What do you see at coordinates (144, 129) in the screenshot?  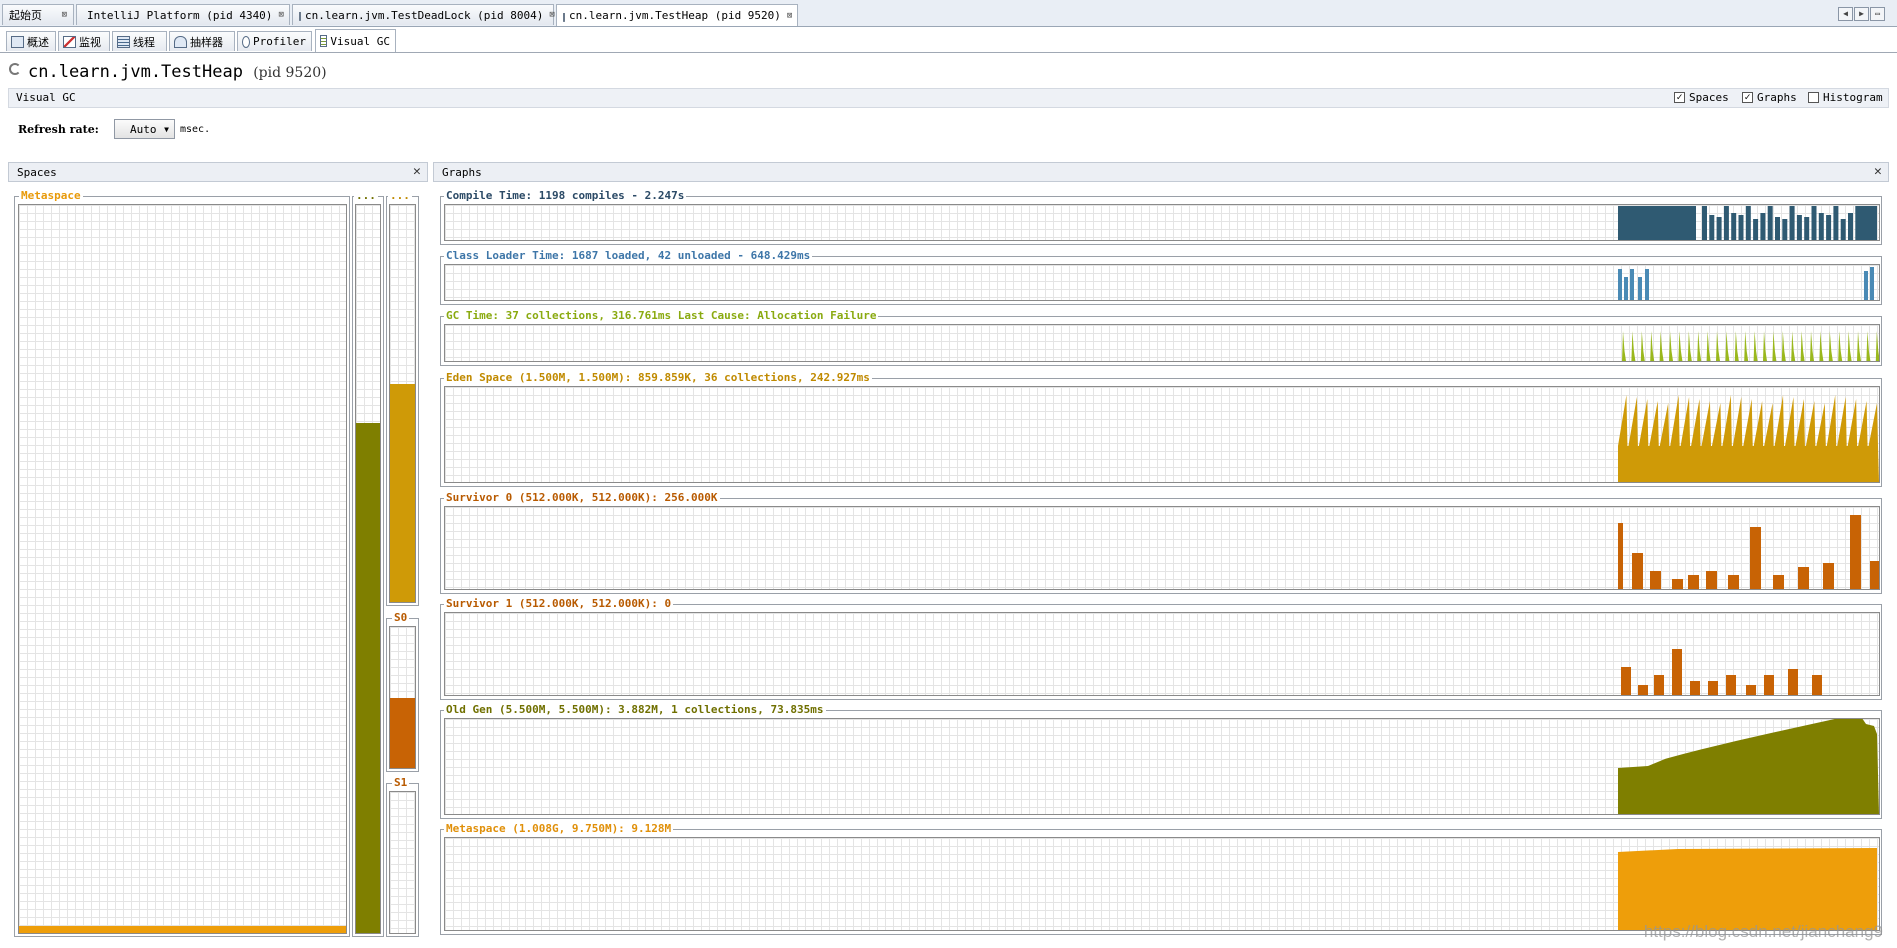 I see `refresh-rate-select: Auto ▼` at bounding box center [144, 129].